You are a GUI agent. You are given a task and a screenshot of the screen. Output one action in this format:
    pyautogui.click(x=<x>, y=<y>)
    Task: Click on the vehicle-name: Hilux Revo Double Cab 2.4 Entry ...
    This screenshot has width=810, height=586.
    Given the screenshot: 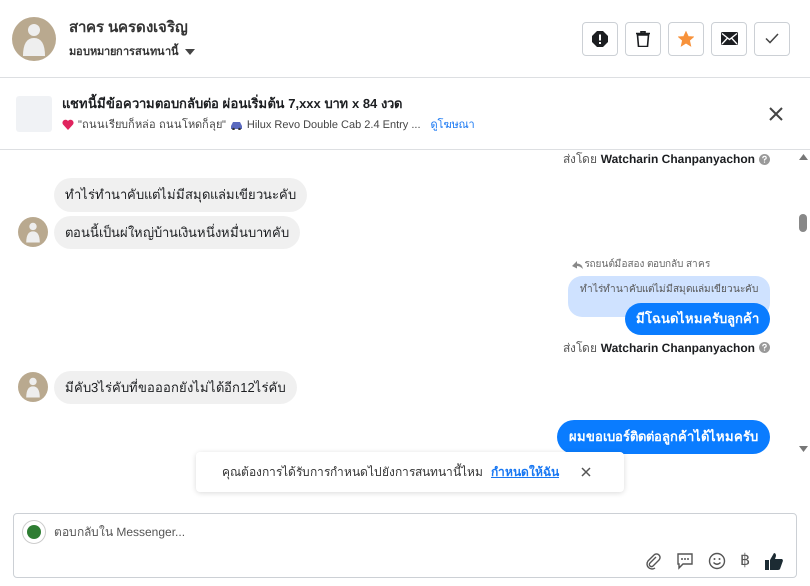 What is the action you would take?
    pyautogui.click(x=333, y=125)
    